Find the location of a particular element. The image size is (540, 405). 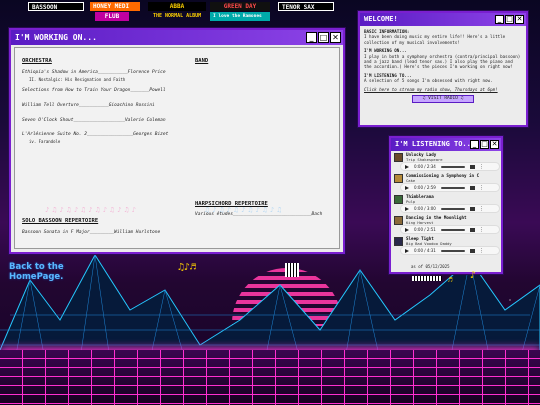

listening-title-bar: I'M LISTENING TO... _ □ ✕ is located at coordinates (446, 144).